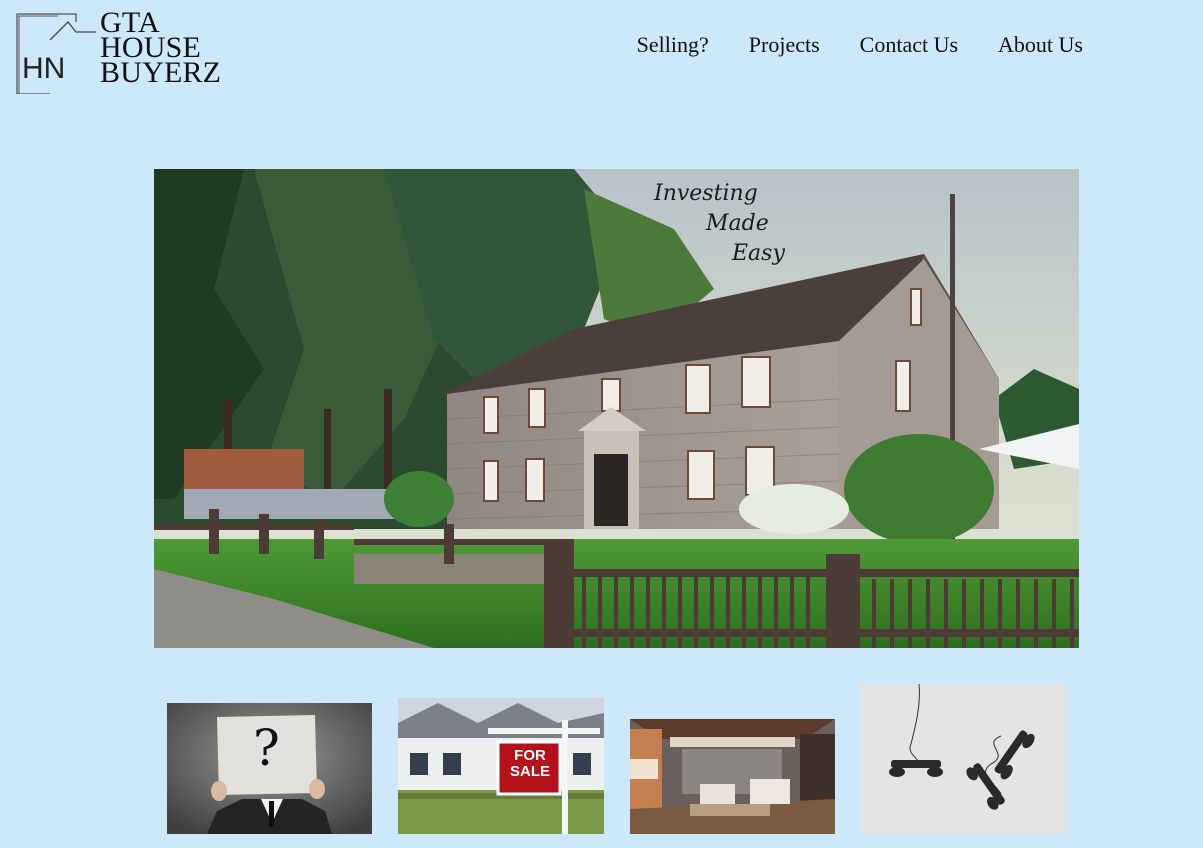  I want to click on thumbnail-phones, so click(963, 759).